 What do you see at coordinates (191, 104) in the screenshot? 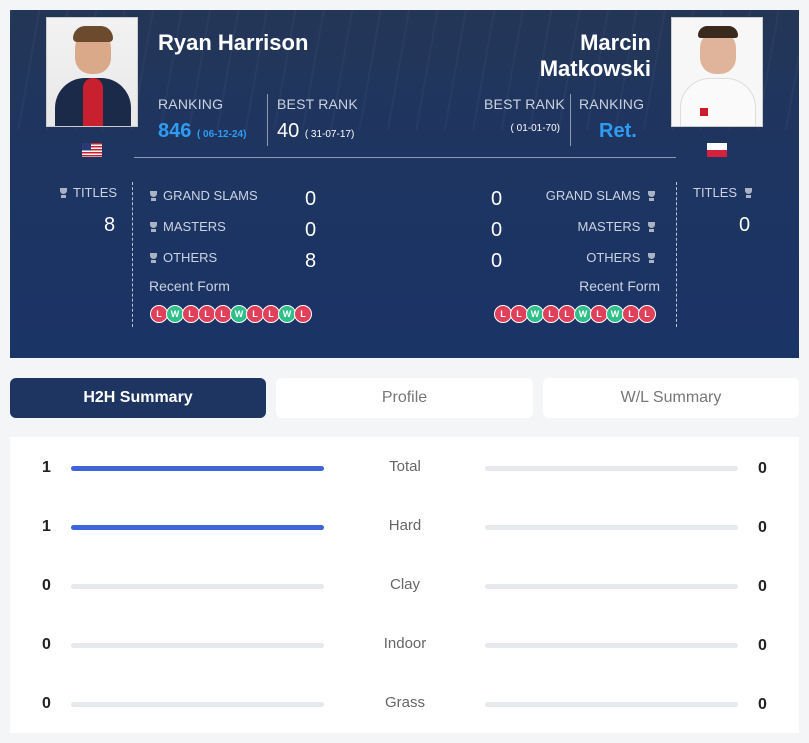
I see `player1-ranking-label: RANKING` at bounding box center [191, 104].